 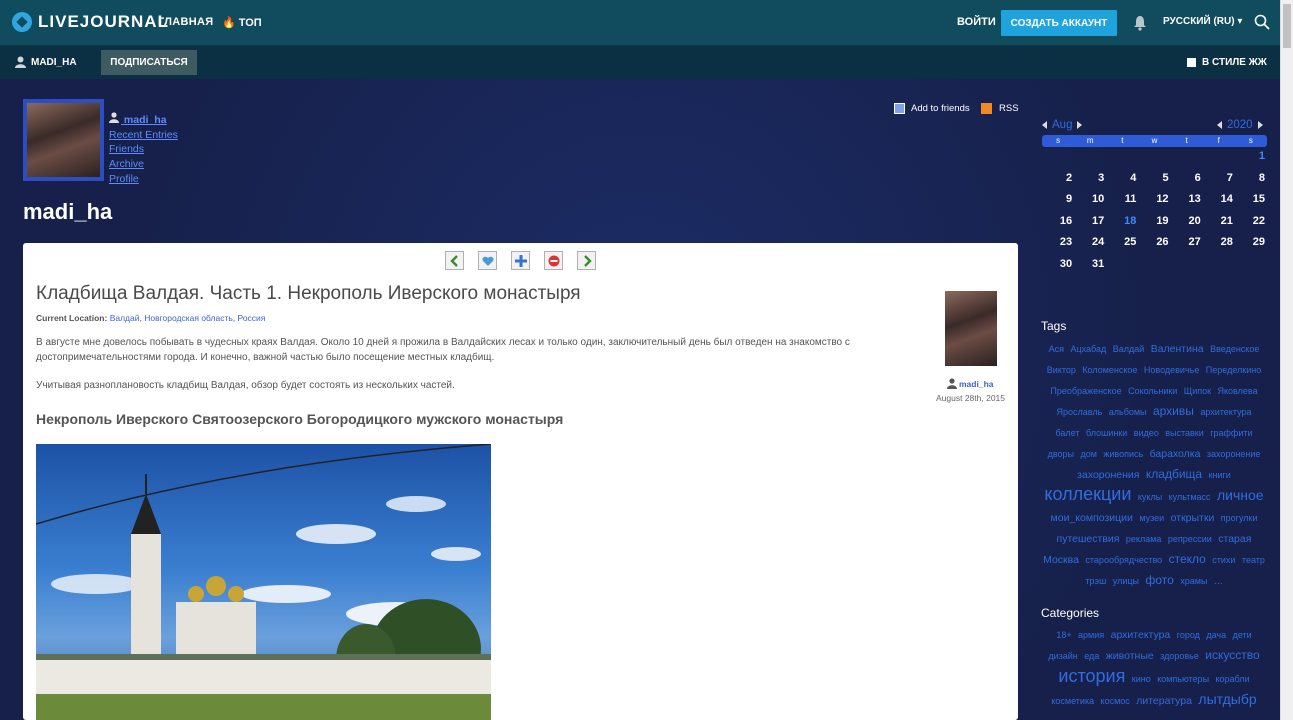 I want to click on journal-user-link: MADI_HA, so click(x=46, y=62).